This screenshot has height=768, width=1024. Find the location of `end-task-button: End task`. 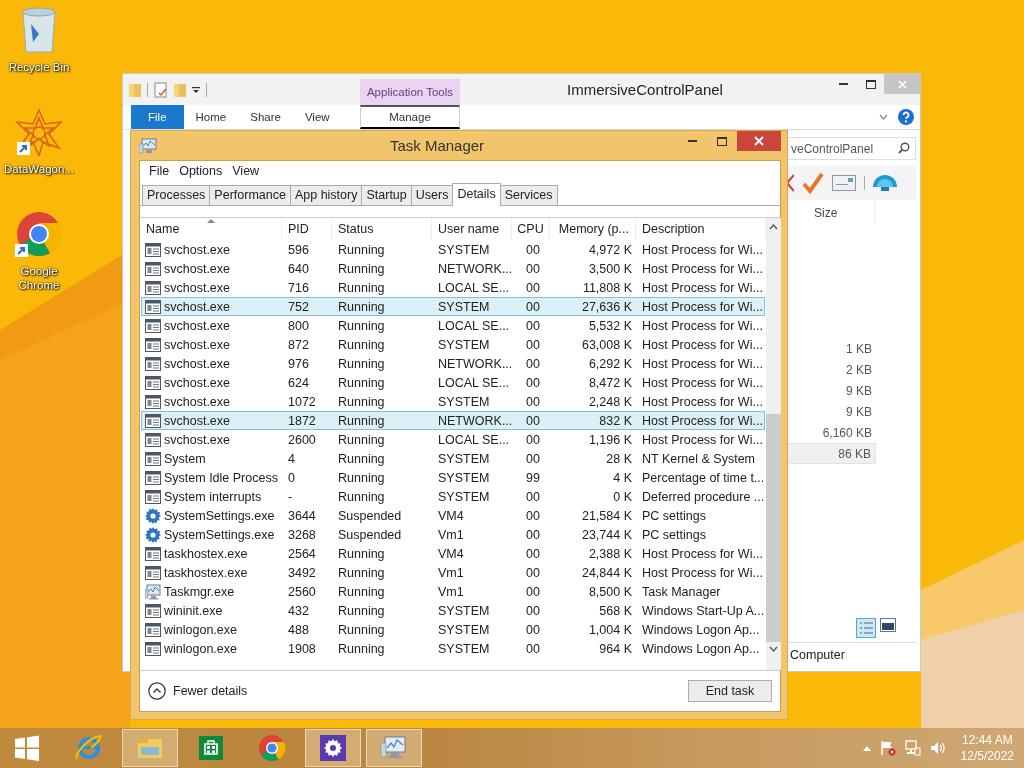

end-task-button: End task is located at coordinates (730, 691).